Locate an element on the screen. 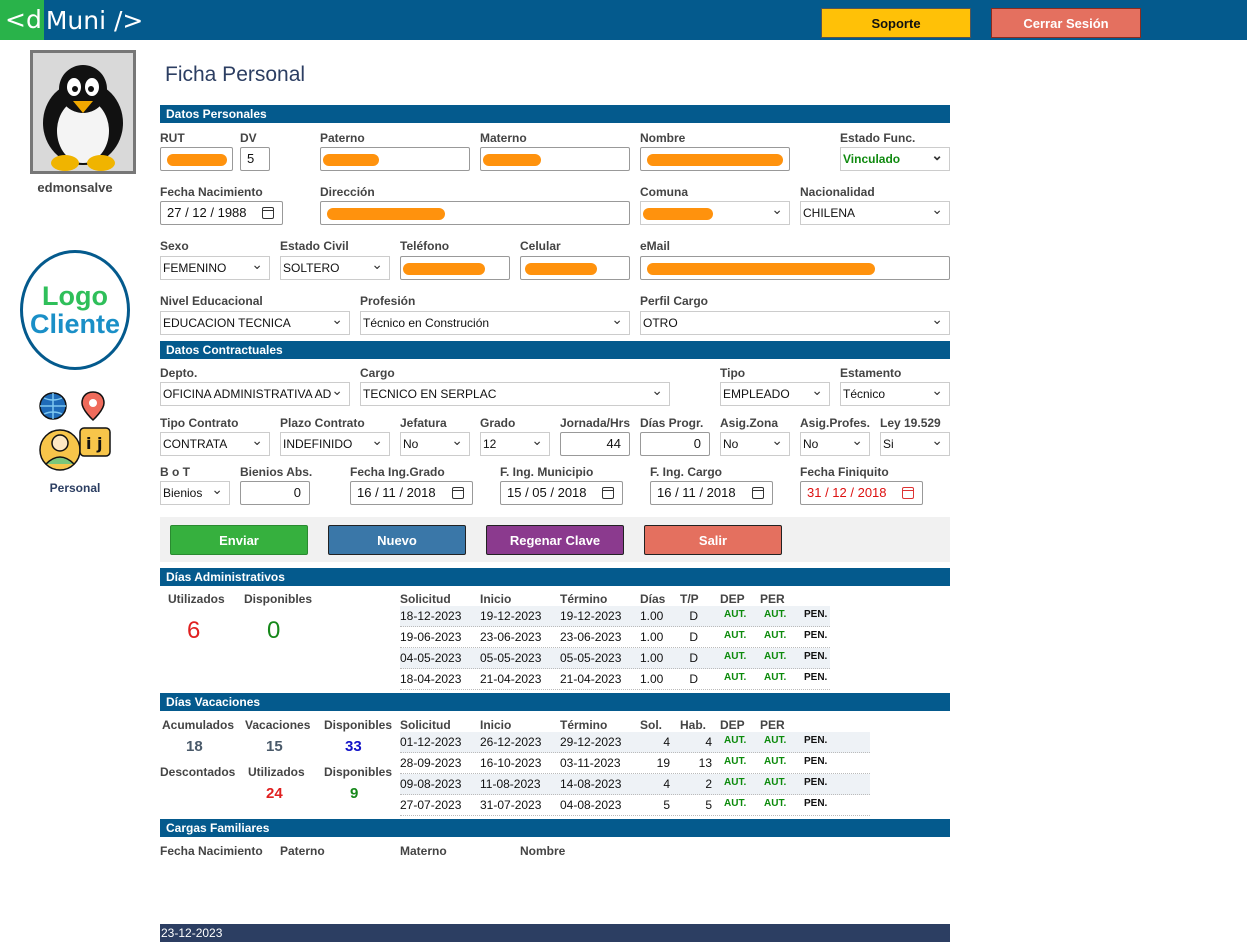 The height and width of the screenshot is (942, 1247). regen-password-button: Regenar Clave is located at coordinates (555, 540).